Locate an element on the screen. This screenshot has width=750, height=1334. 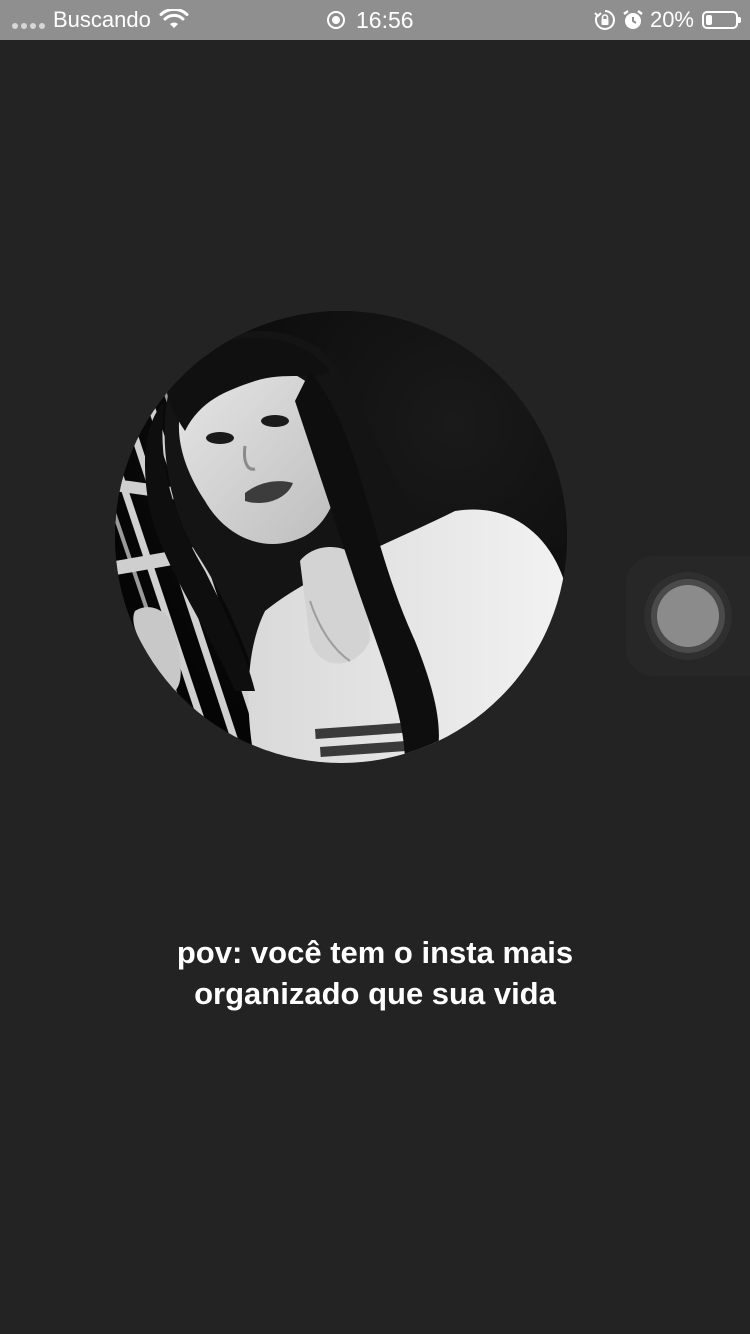
status-center: 16:56 is located at coordinates (370, 20).